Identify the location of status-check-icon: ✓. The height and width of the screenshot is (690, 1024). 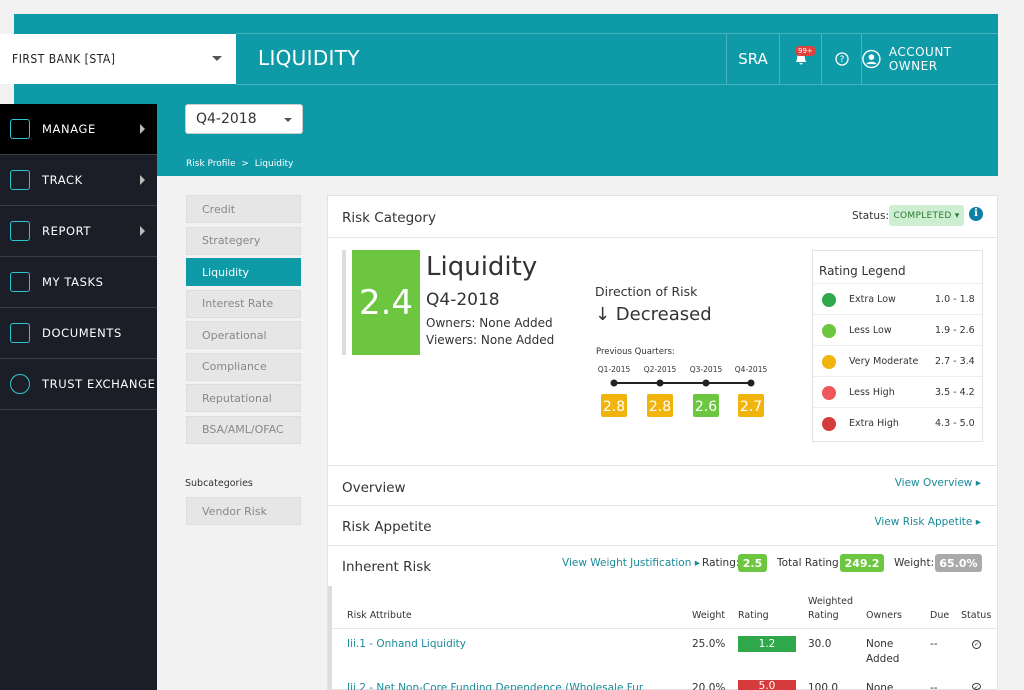
(976, 686).